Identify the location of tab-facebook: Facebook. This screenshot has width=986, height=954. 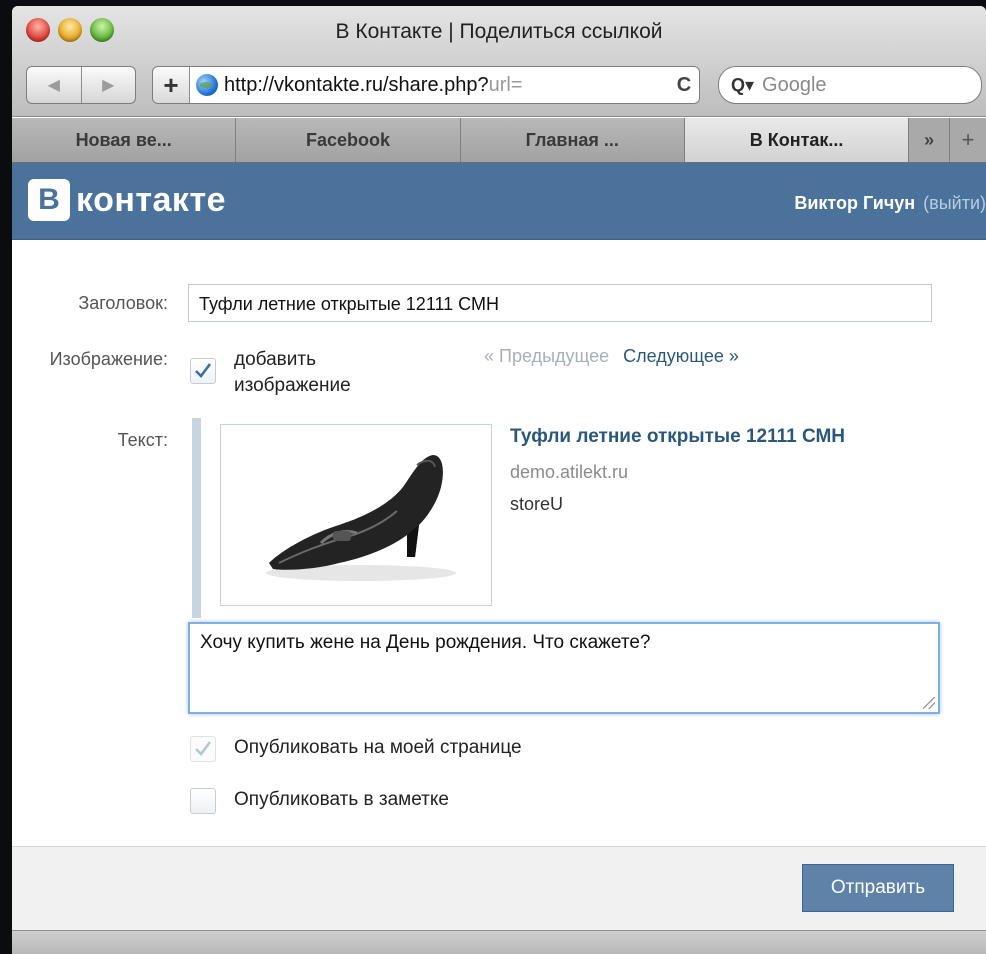
(348, 140).